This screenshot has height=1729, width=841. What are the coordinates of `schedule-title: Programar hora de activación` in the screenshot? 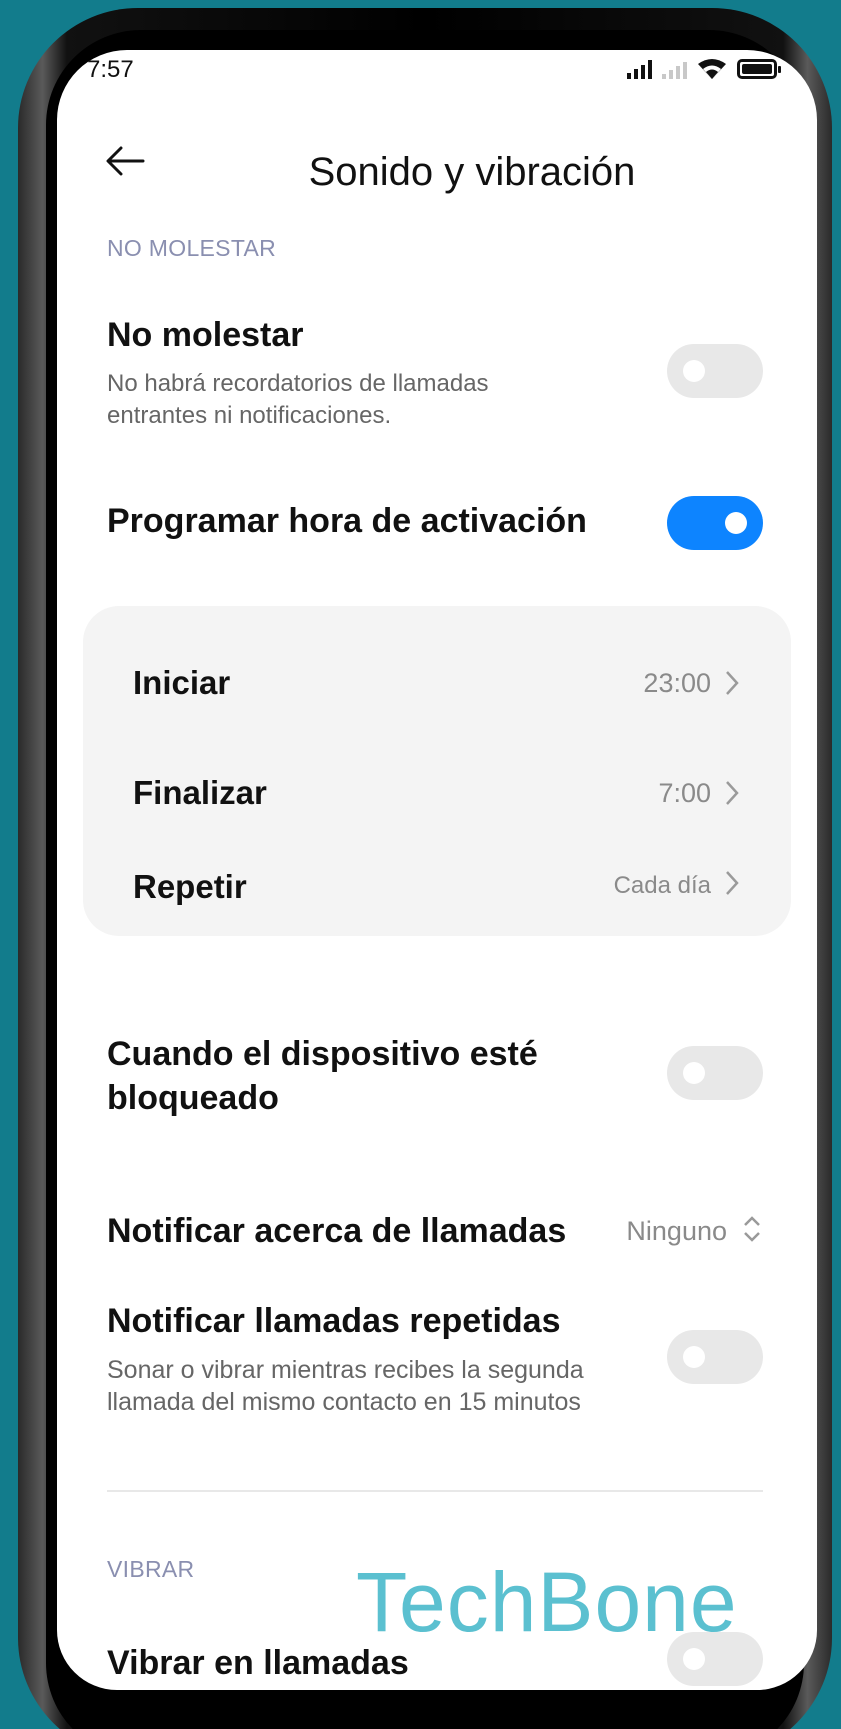 It's located at (347, 521).